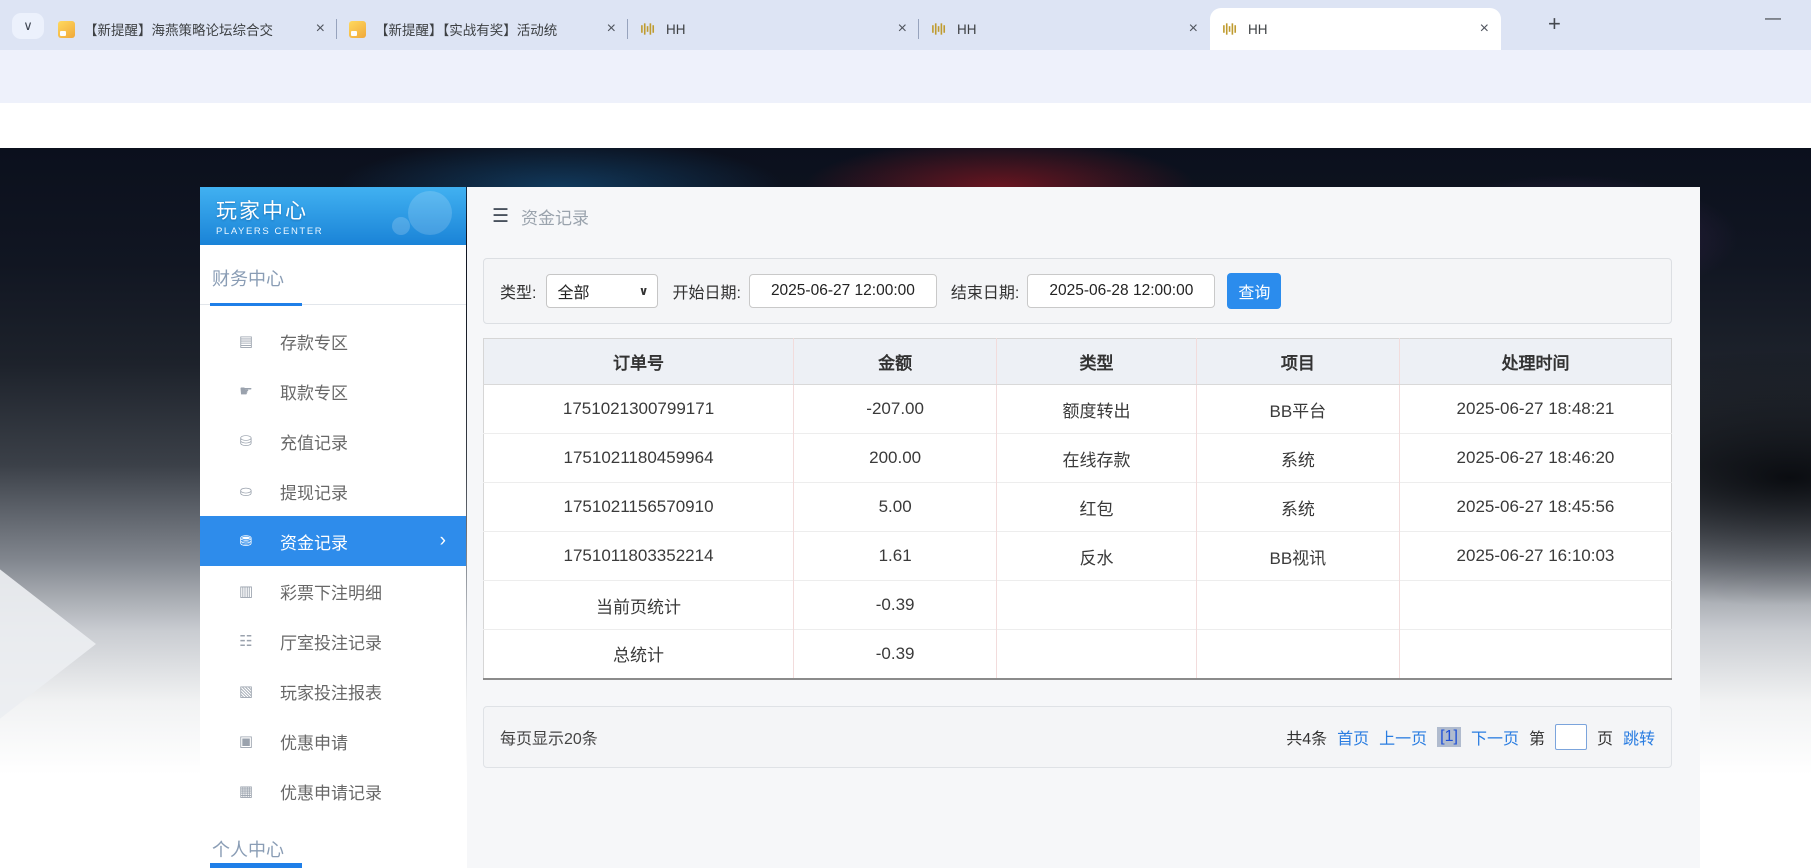 The width and height of the screenshot is (1811, 868). What do you see at coordinates (314, 343) in the screenshot?
I see `sidebar-item-label: 存款专区` at bounding box center [314, 343].